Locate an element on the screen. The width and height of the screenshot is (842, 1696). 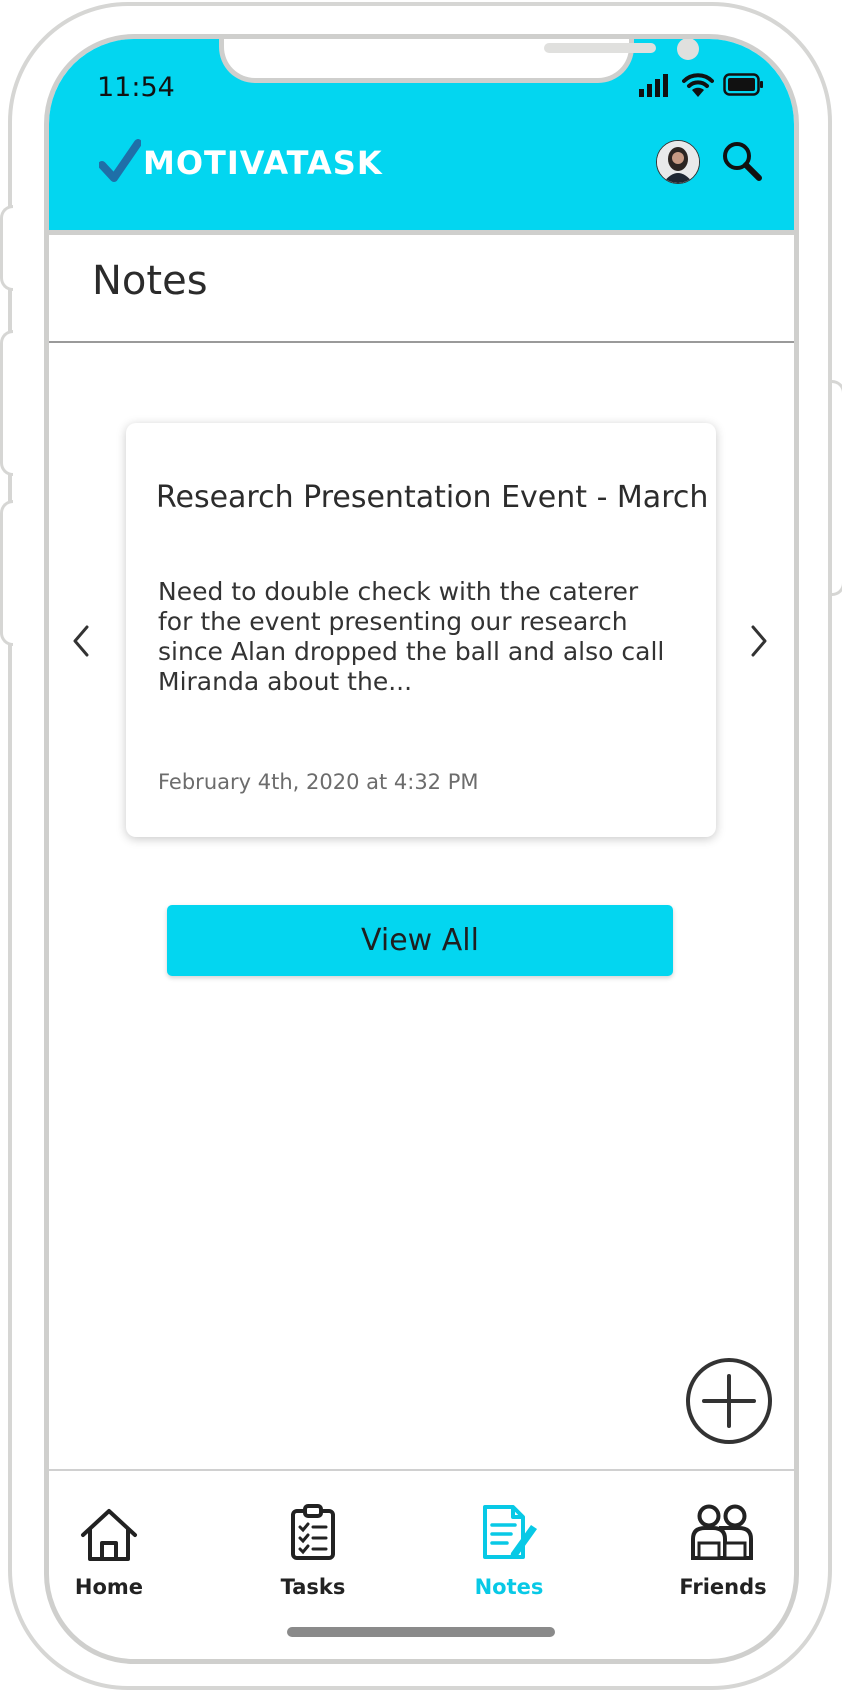
nav-label-notes: Notes is located at coordinates (509, 1587).